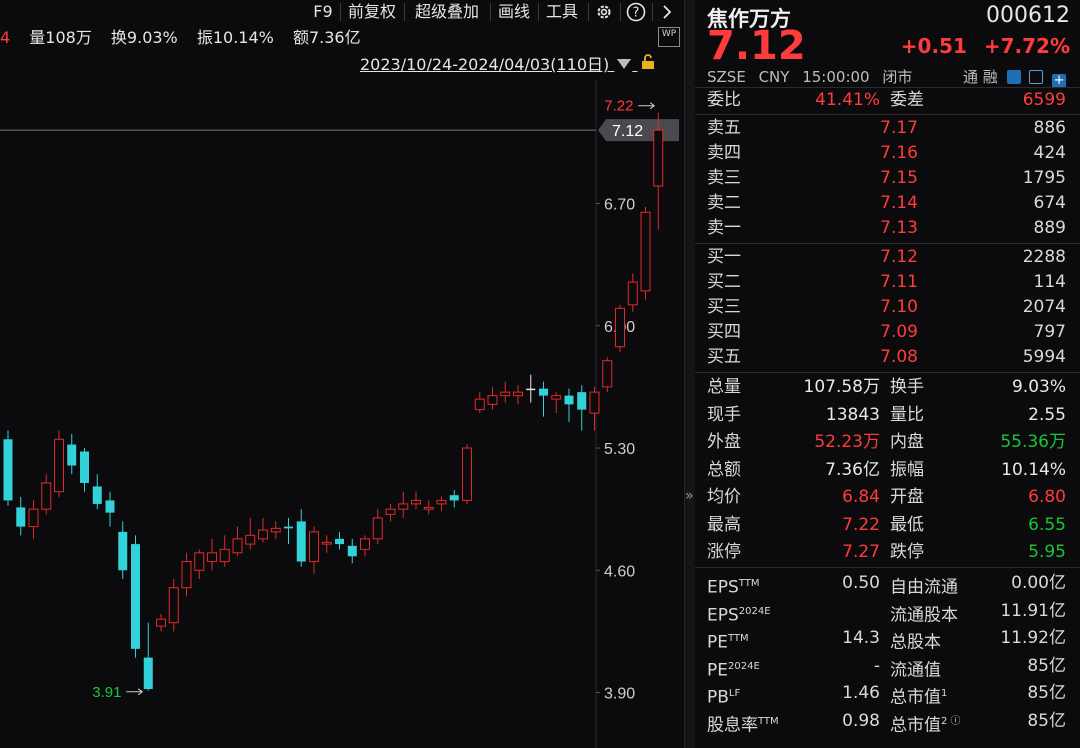 This screenshot has width=1080, height=748. Describe the element at coordinates (485, 64) in the screenshot. I see `date-range-label: 2023/10/24-2024/04/03(110日)` at that location.